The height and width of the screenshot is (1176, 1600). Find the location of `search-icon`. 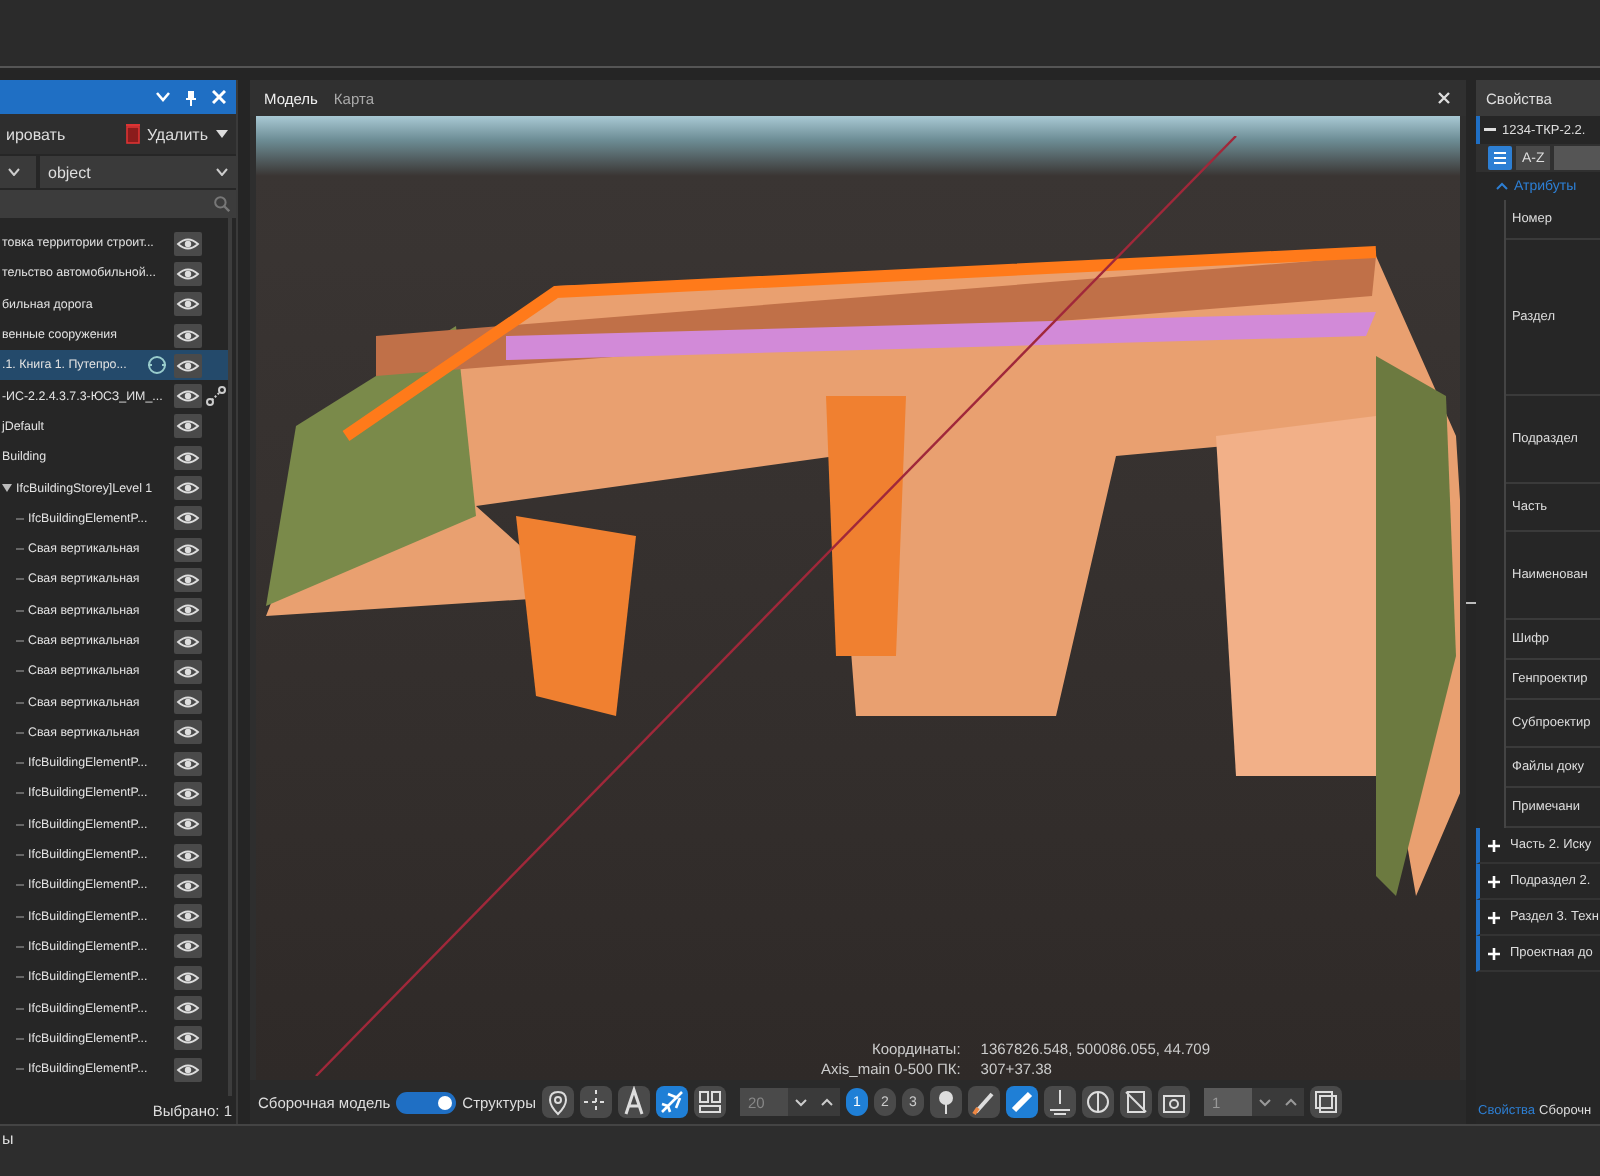

search-icon is located at coordinates (222, 204).